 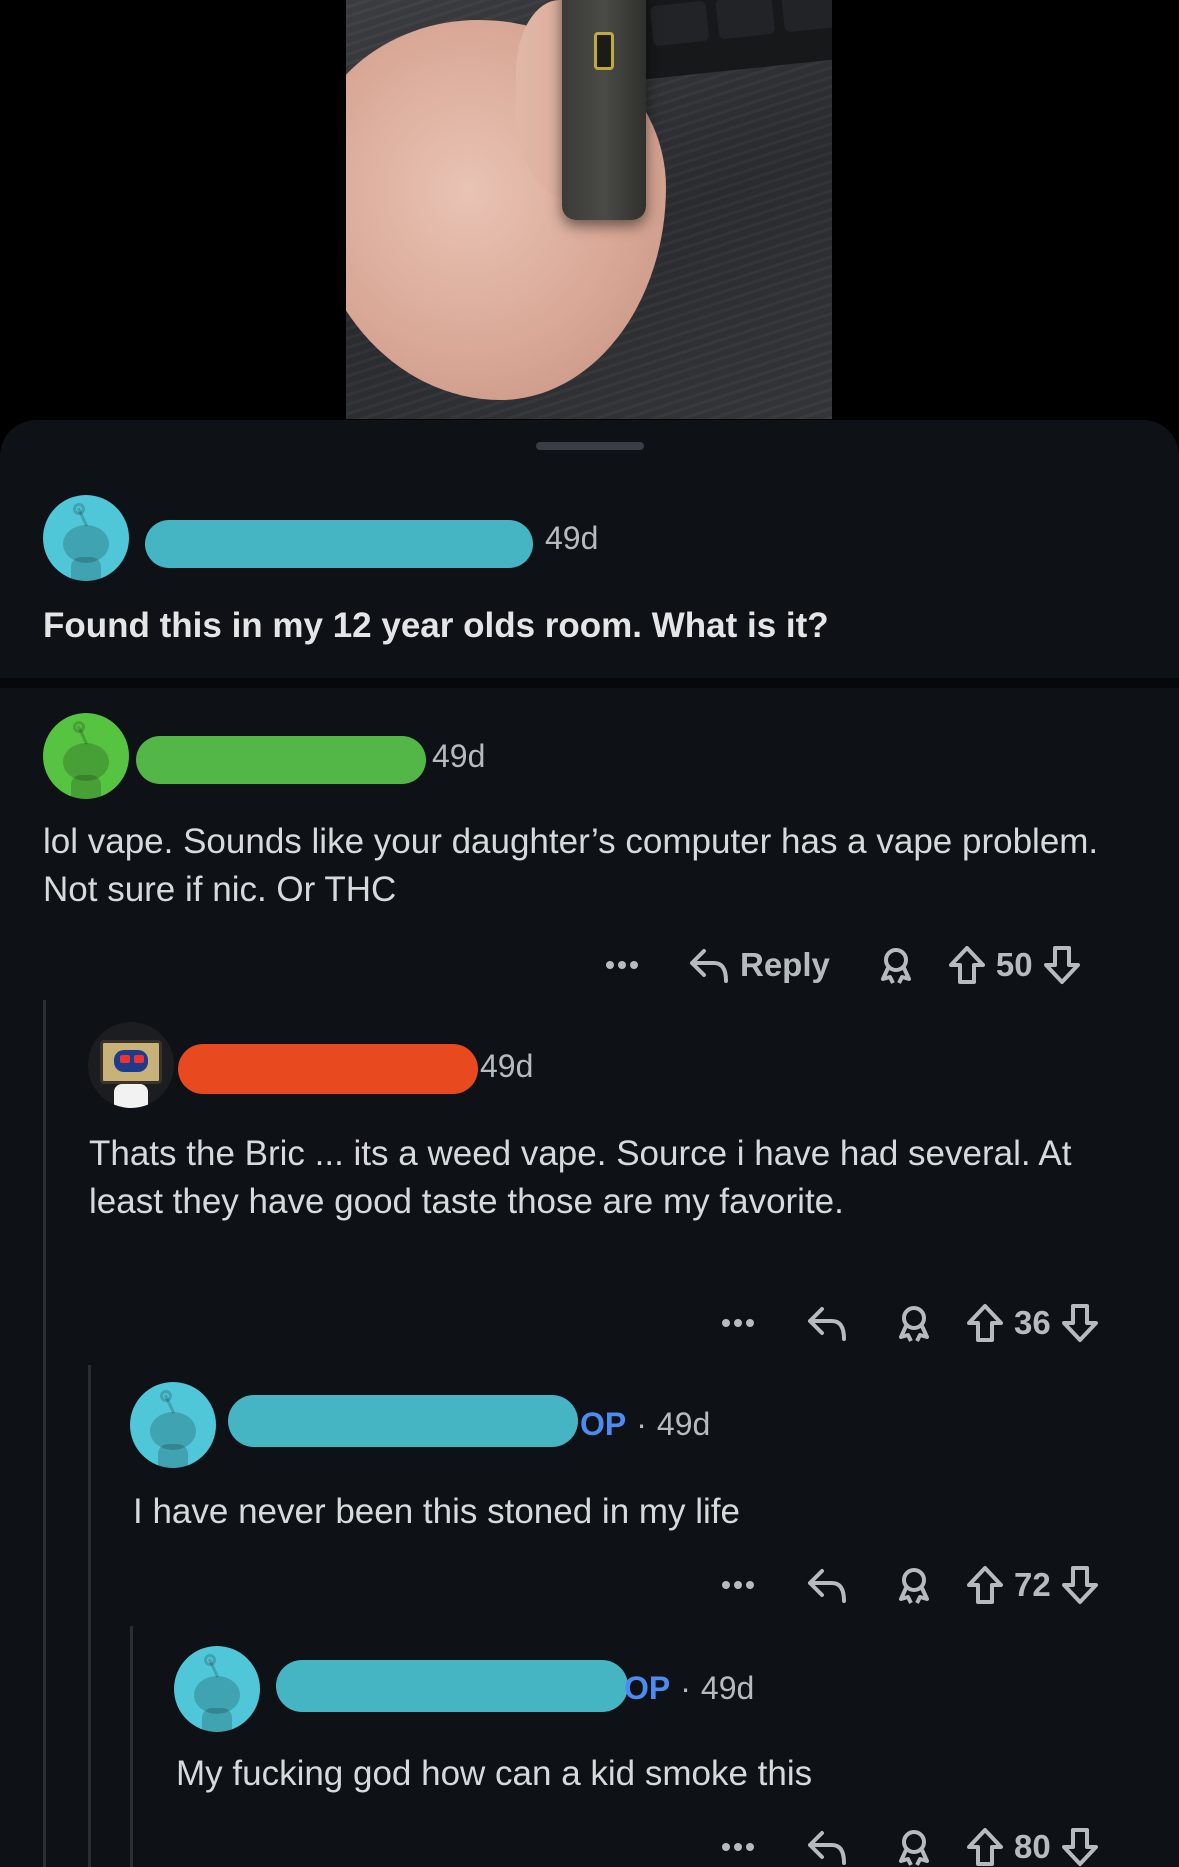 What do you see at coordinates (842, 965) in the screenshot?
I see `comment-actions: Reply 50` at bounding box center [842, 965].